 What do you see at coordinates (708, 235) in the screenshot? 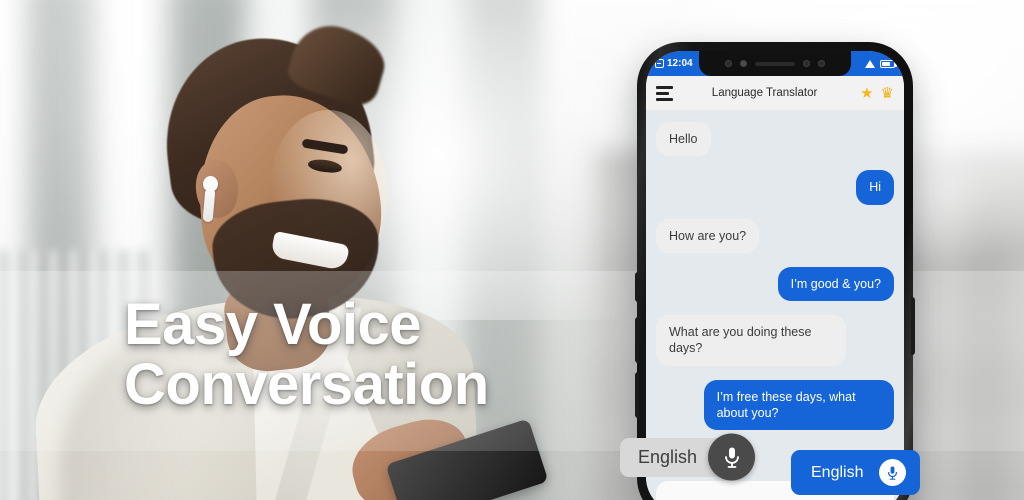
I see `chat-bubble-incoming: How are you?` at bounding box center [708, 235].